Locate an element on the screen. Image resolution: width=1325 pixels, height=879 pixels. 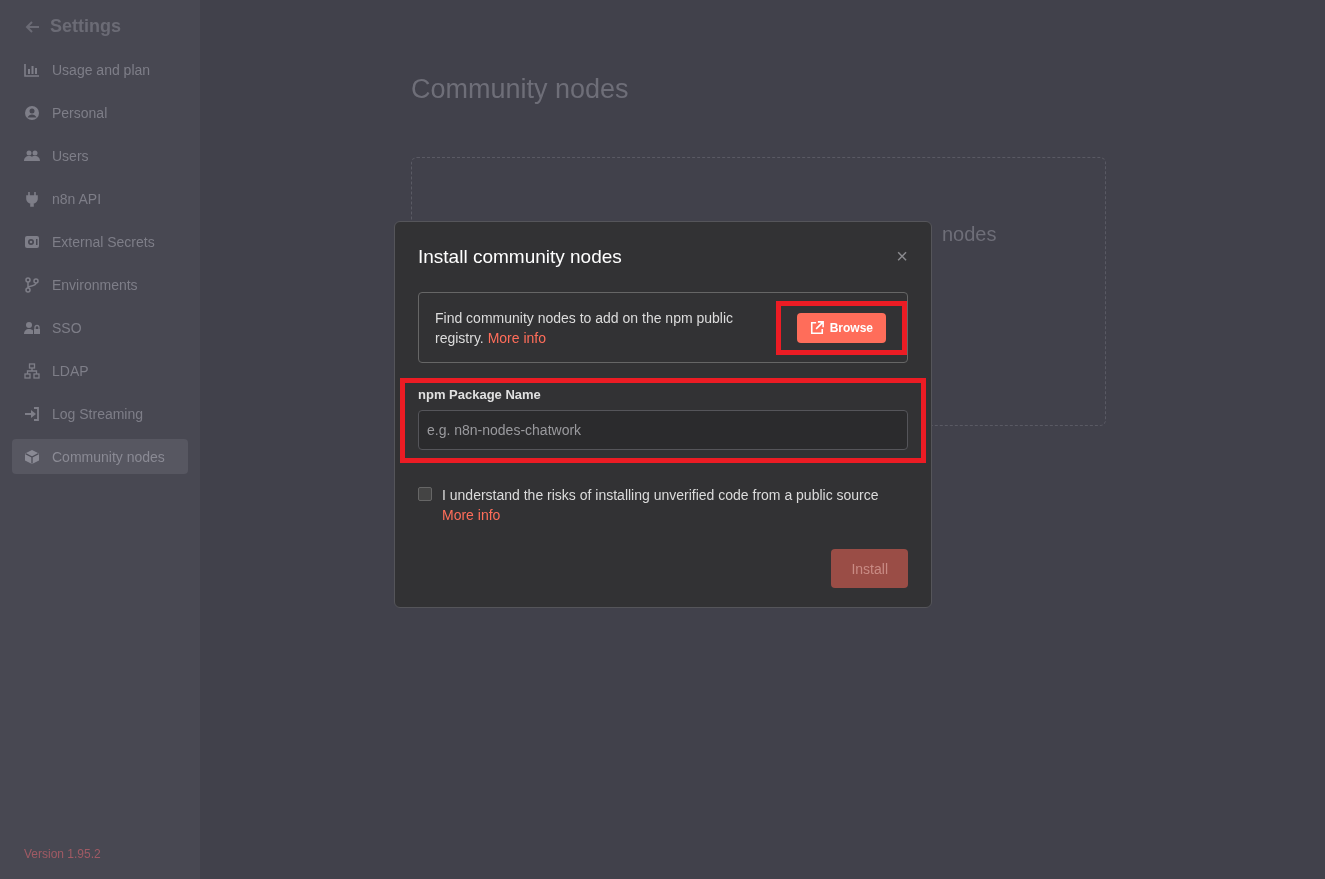
network-icon is located at coordinates (32, 370).